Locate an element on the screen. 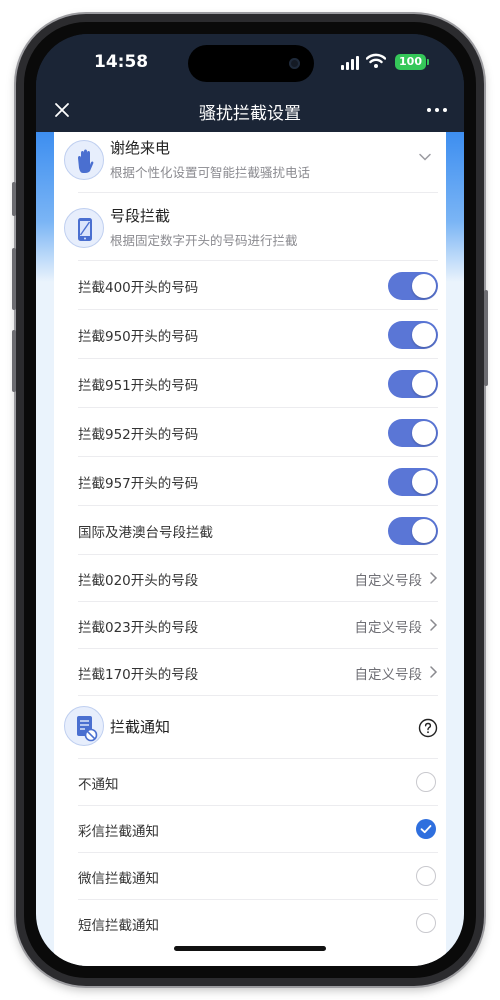  cellular-signal-icon is located at coordinates (350, 63).